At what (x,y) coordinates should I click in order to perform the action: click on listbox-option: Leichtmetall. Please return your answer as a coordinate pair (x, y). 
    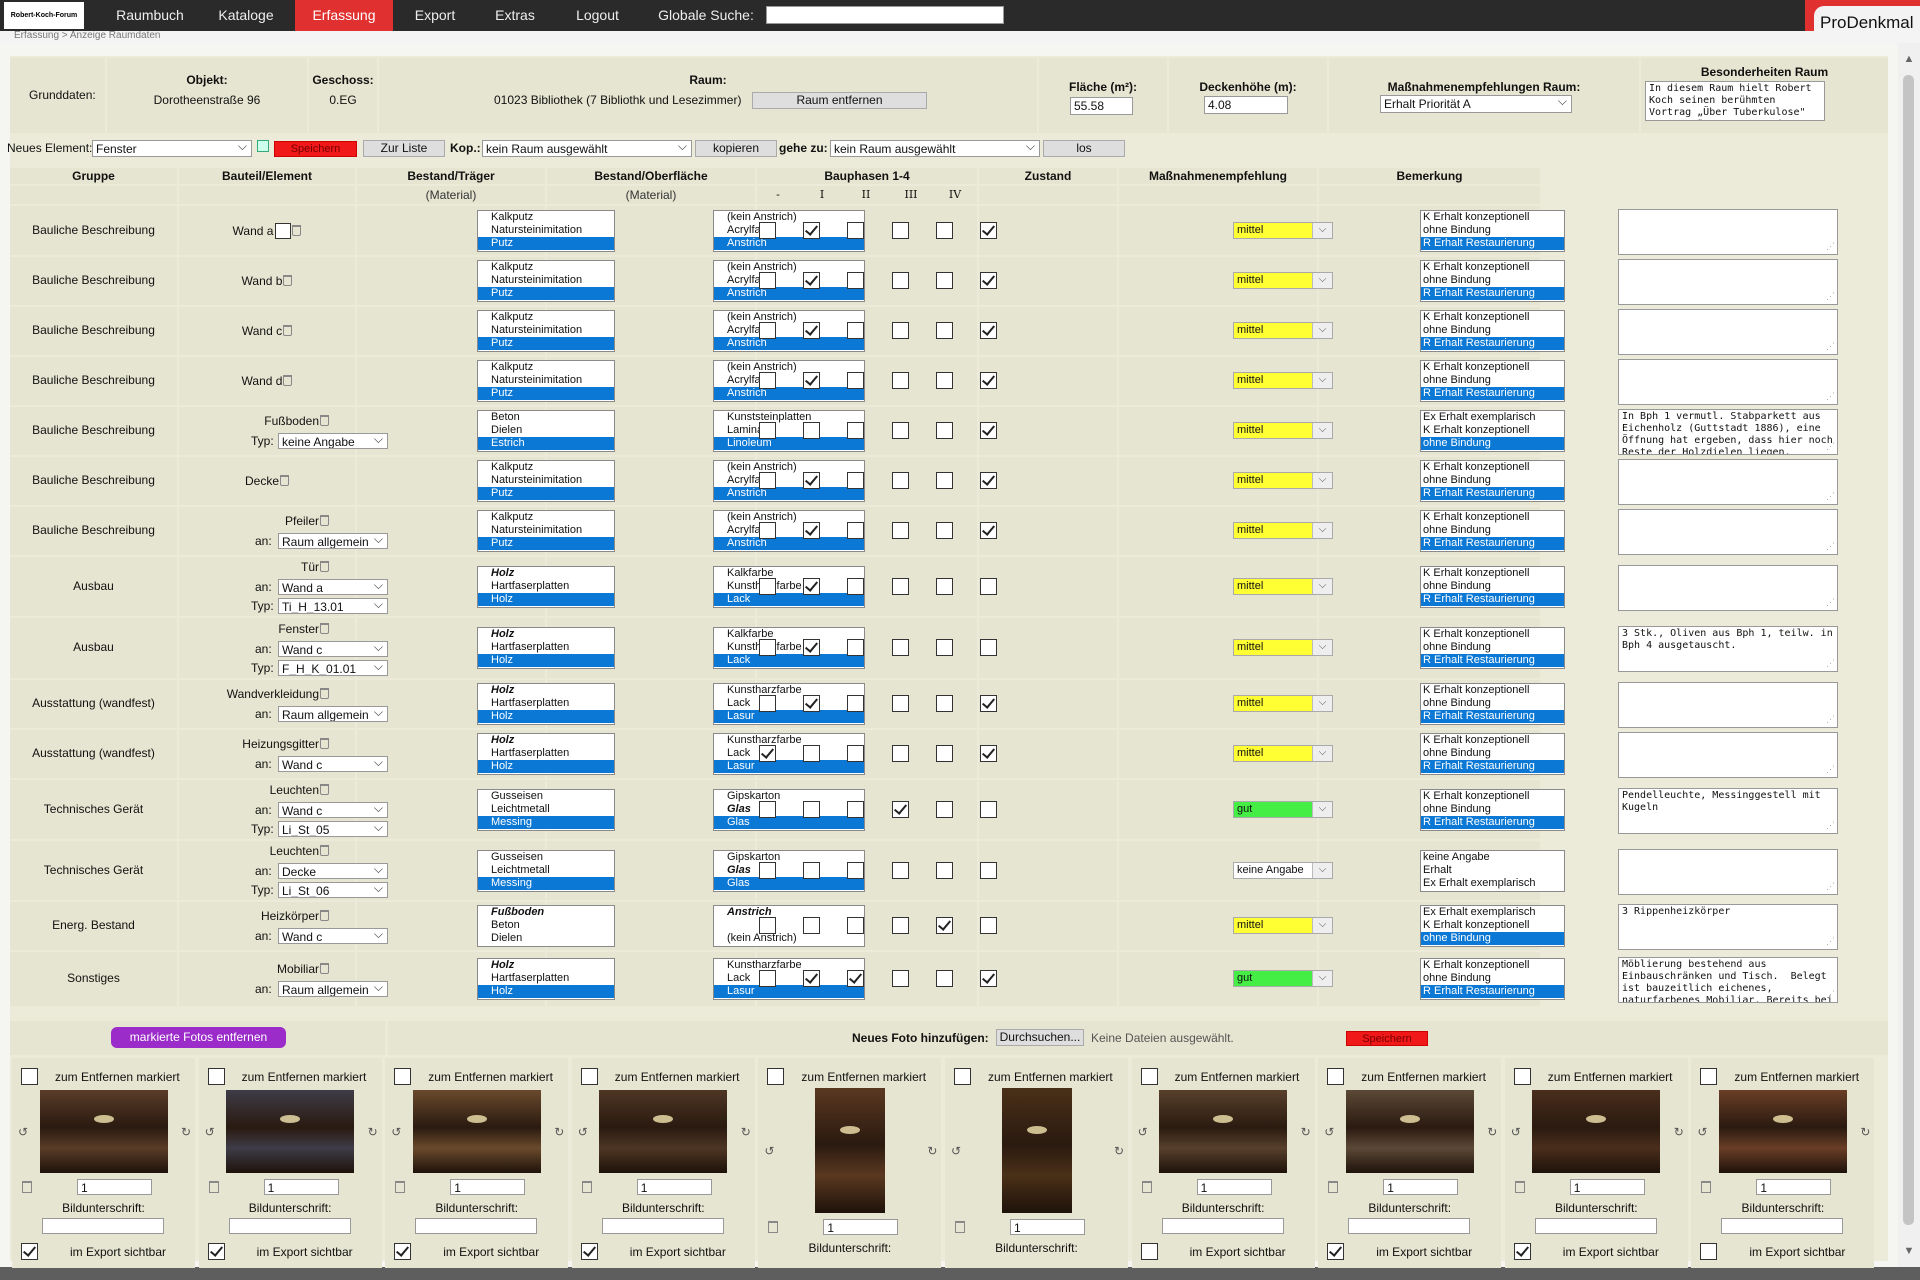
    Looking at the image, I should click on (546, 870).